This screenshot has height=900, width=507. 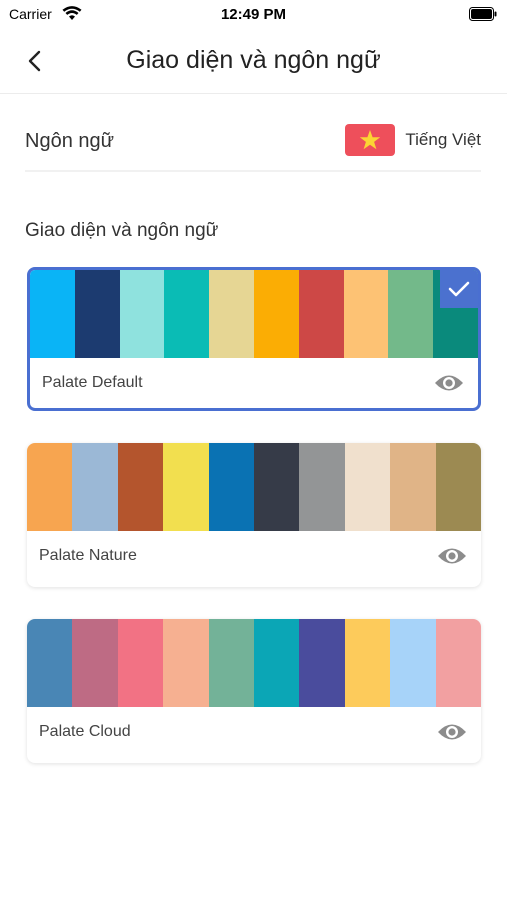 What do you see at coordinates (88, 555) in the screenshot?
I see `palette-name: Palate Nature` at bounding box center [88, 555].